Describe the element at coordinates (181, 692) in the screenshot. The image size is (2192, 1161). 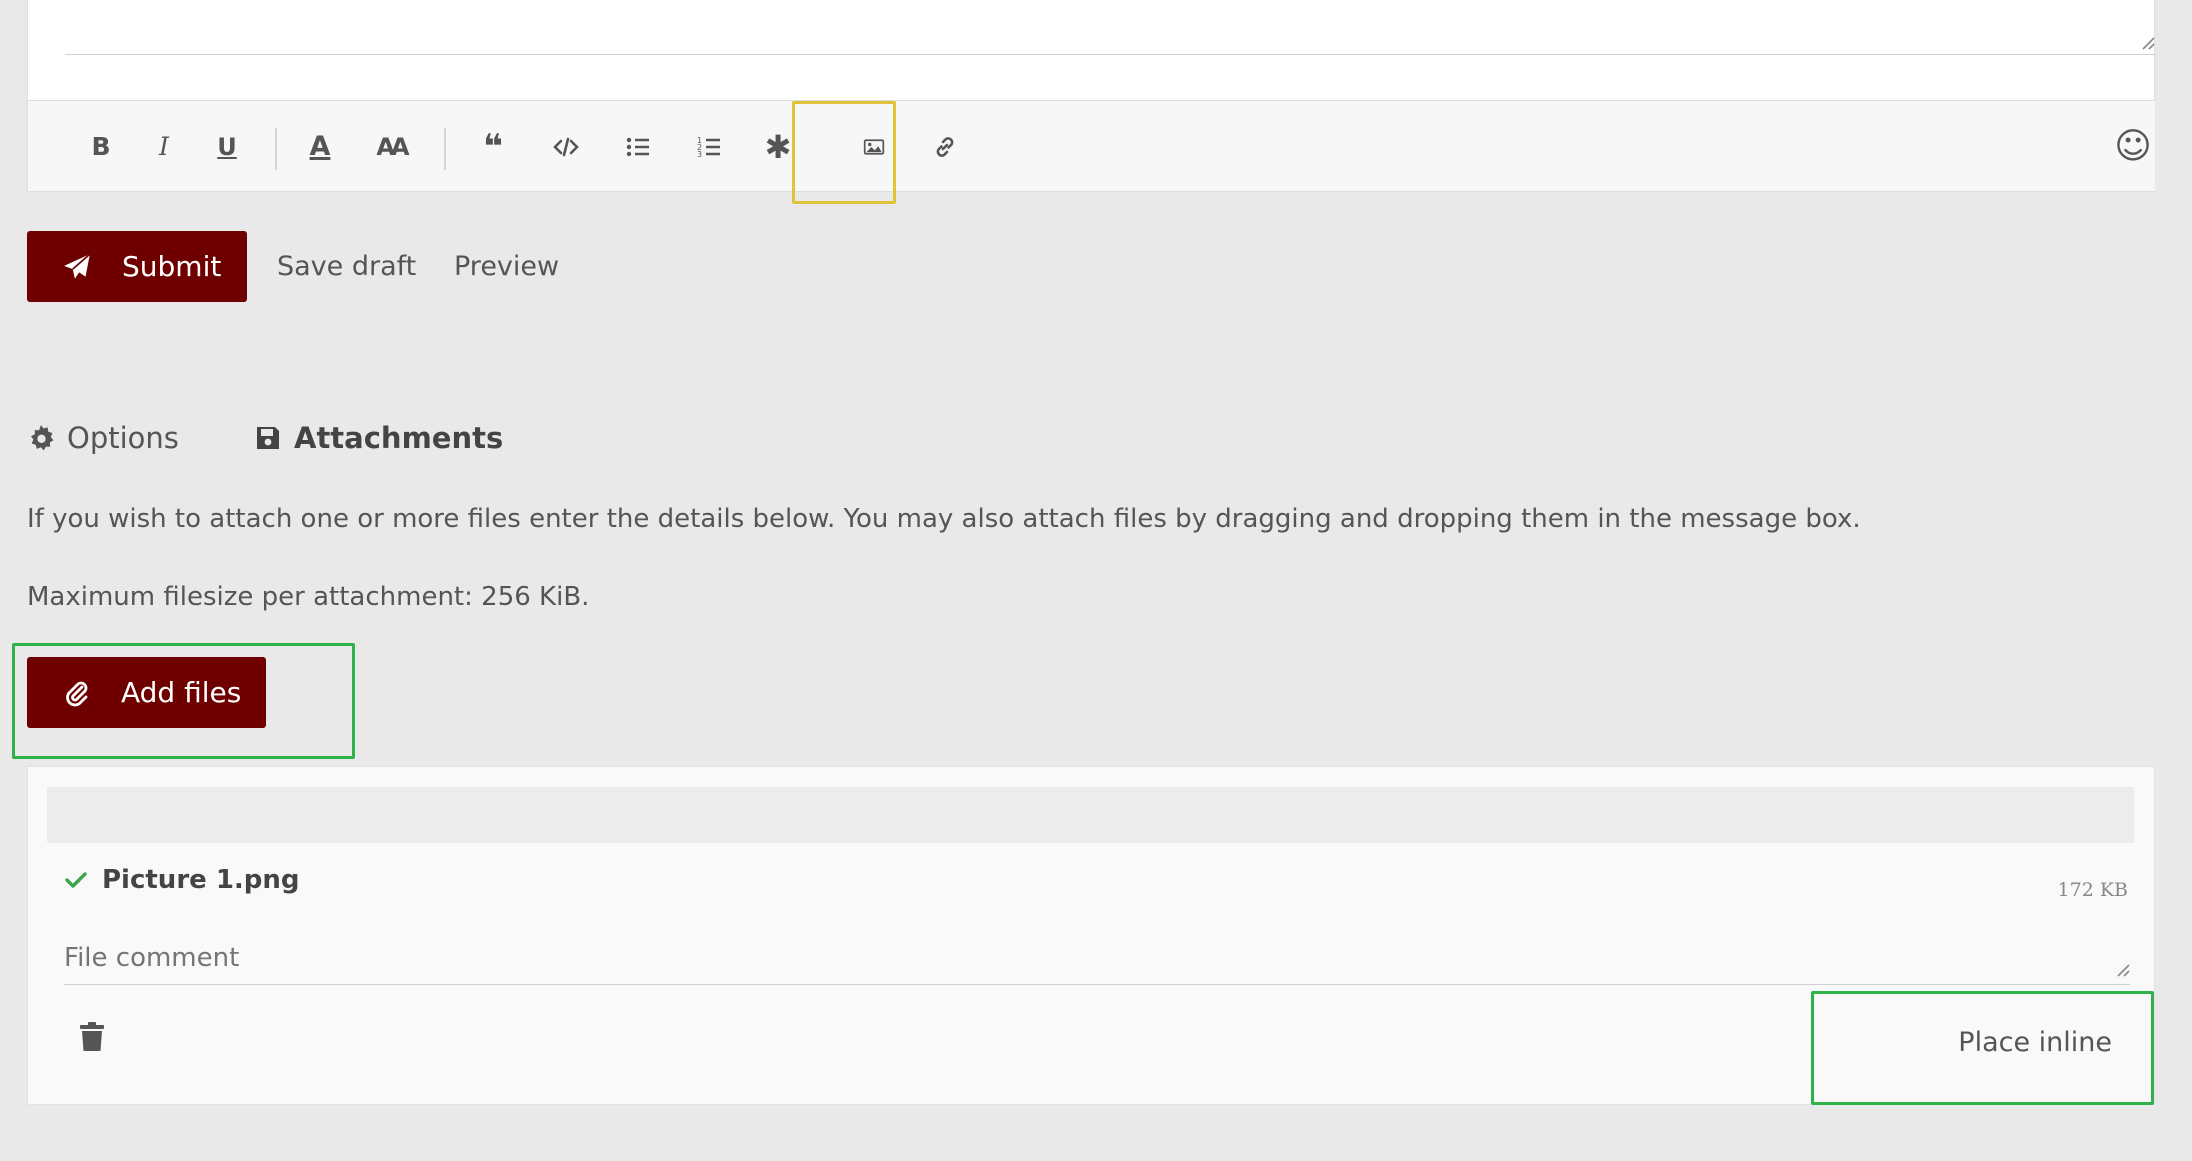
I see `add-files-label: Add files` at that location.